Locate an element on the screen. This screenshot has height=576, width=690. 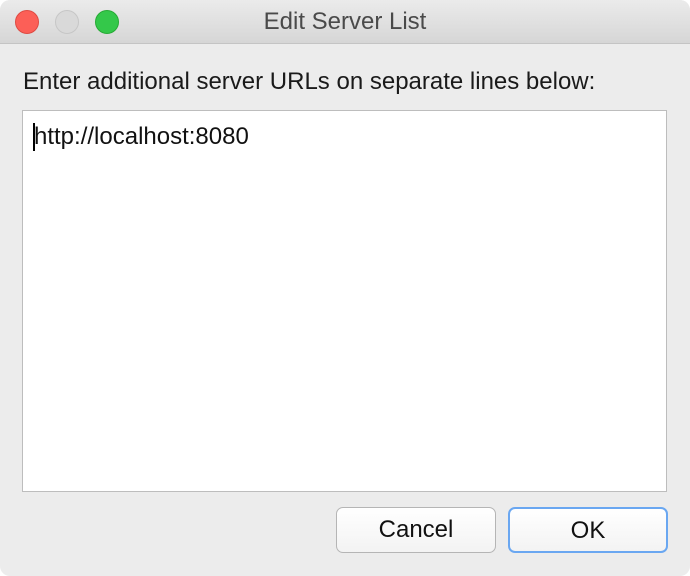
server-url-line: http://localhost:8080 is located at coordinates (141, 136).